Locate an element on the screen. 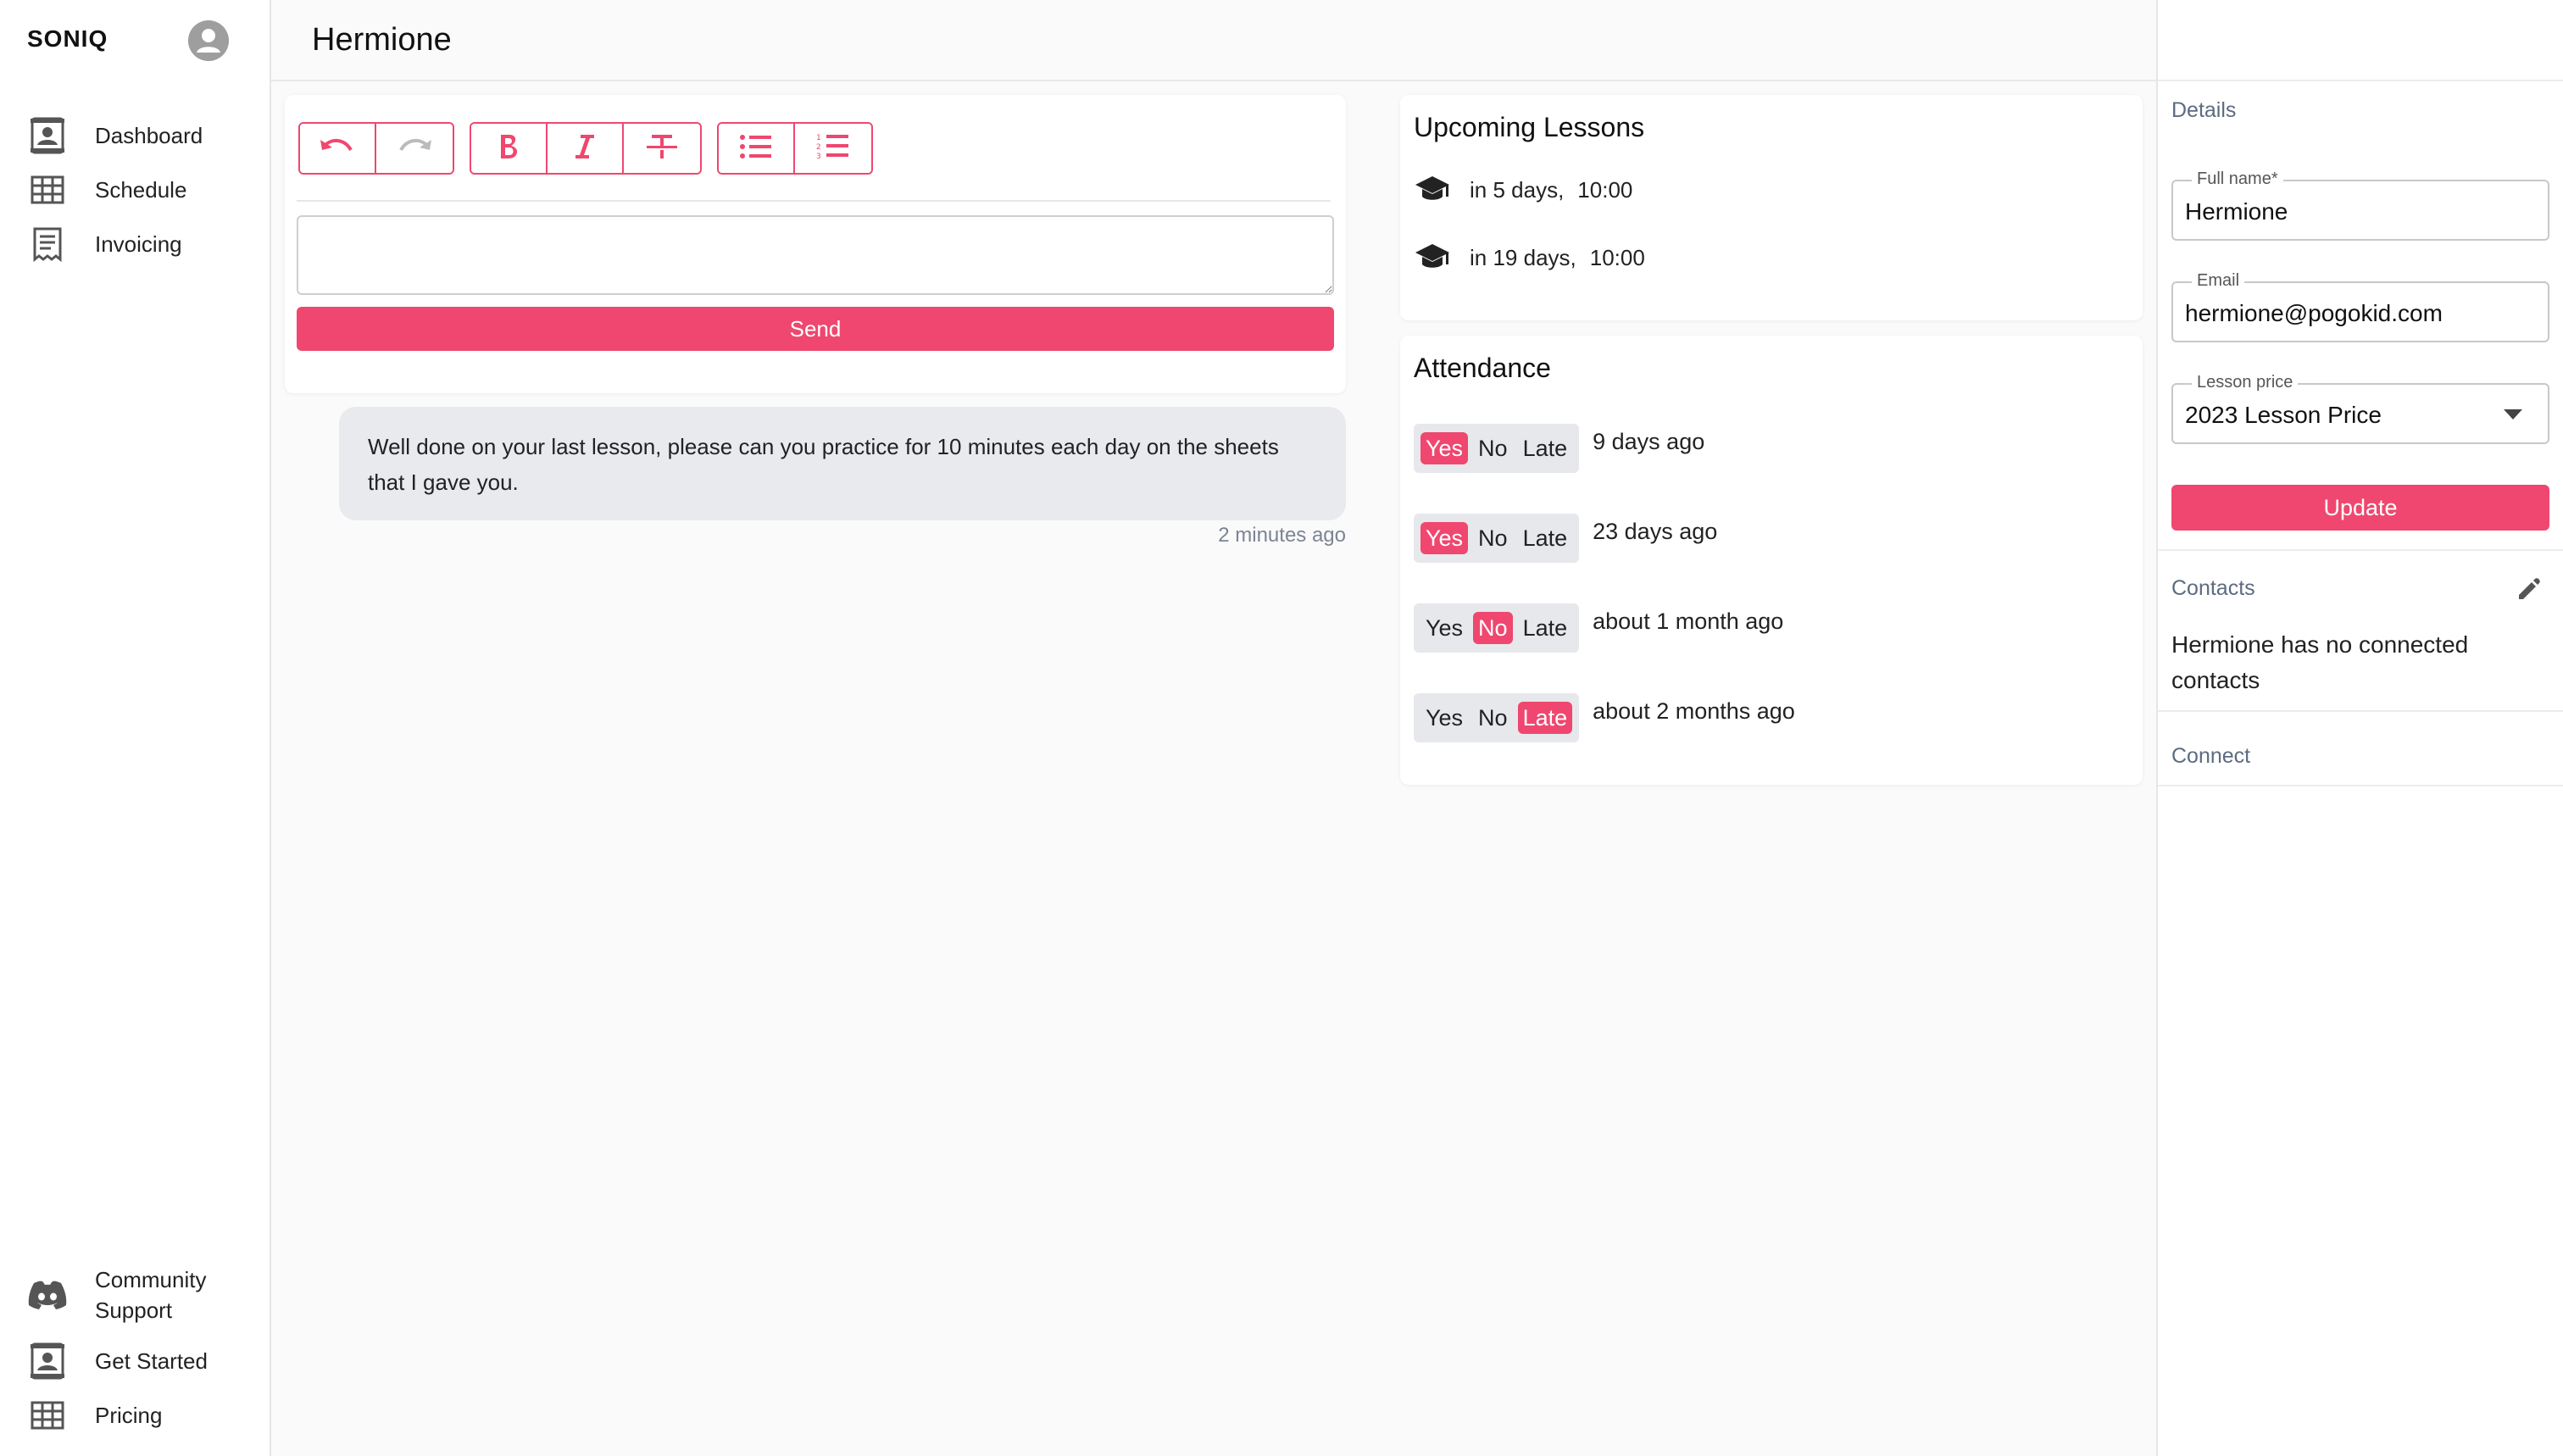 The image size is (2563, 1456). format-button-group is located at coordinates (586, 149).